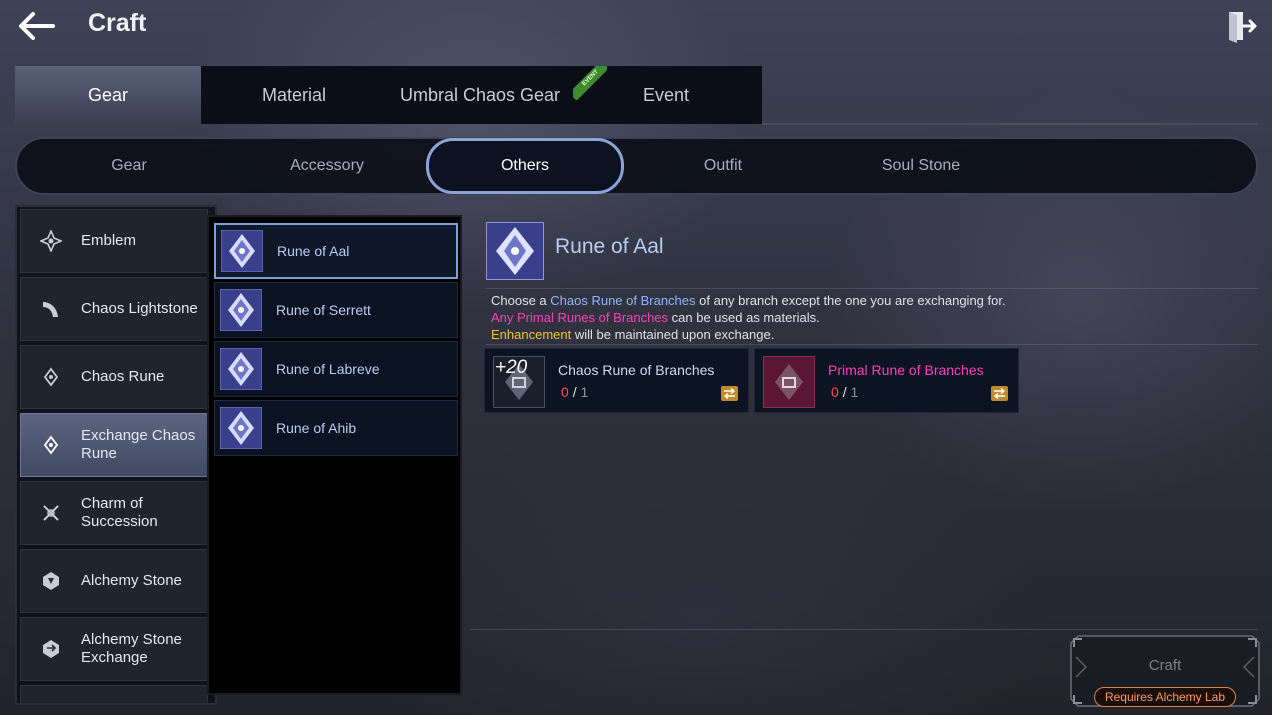 This screenshot has width=1272, height=715. I want to click on material-name: Chaos Rune of Branches, so click(636, 370).